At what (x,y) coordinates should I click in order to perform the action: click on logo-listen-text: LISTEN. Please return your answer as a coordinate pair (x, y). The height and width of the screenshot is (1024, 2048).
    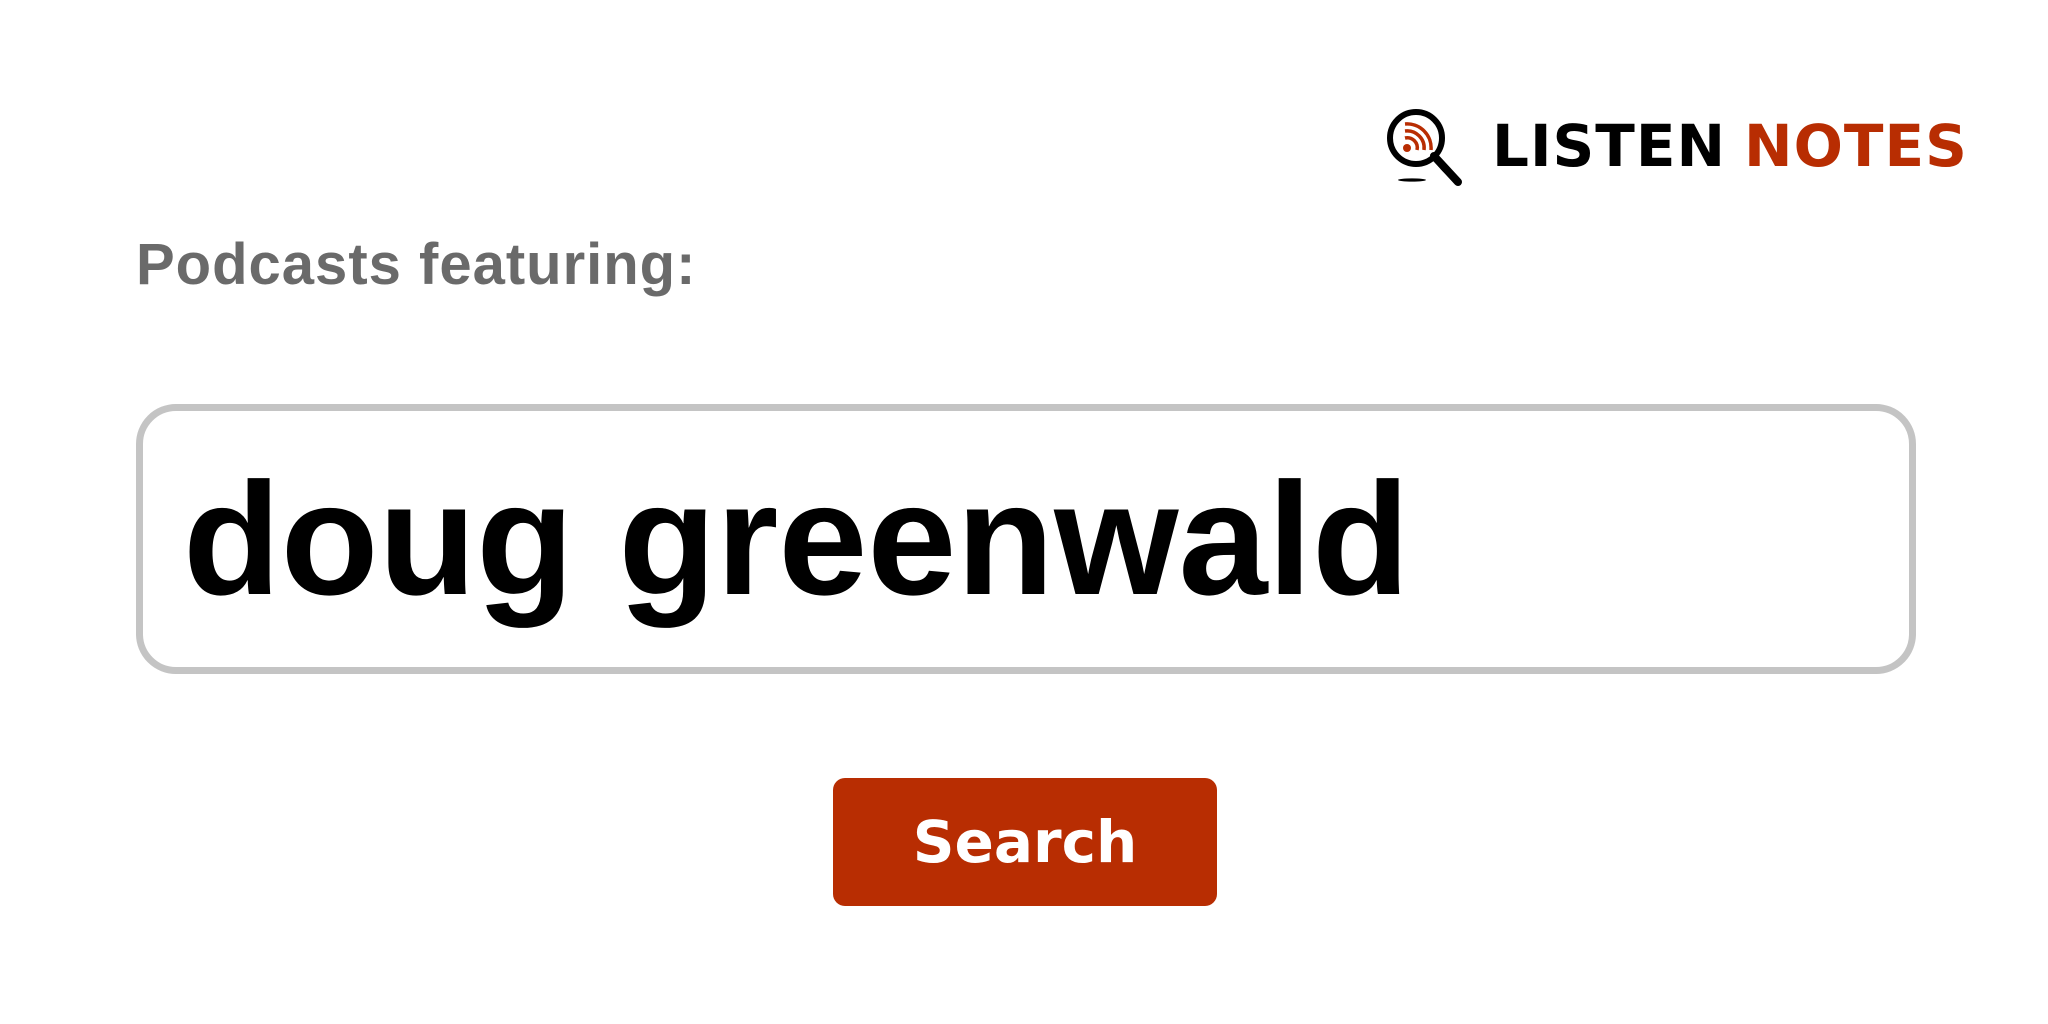
    Looking at the image, I should click on (1609, 146).